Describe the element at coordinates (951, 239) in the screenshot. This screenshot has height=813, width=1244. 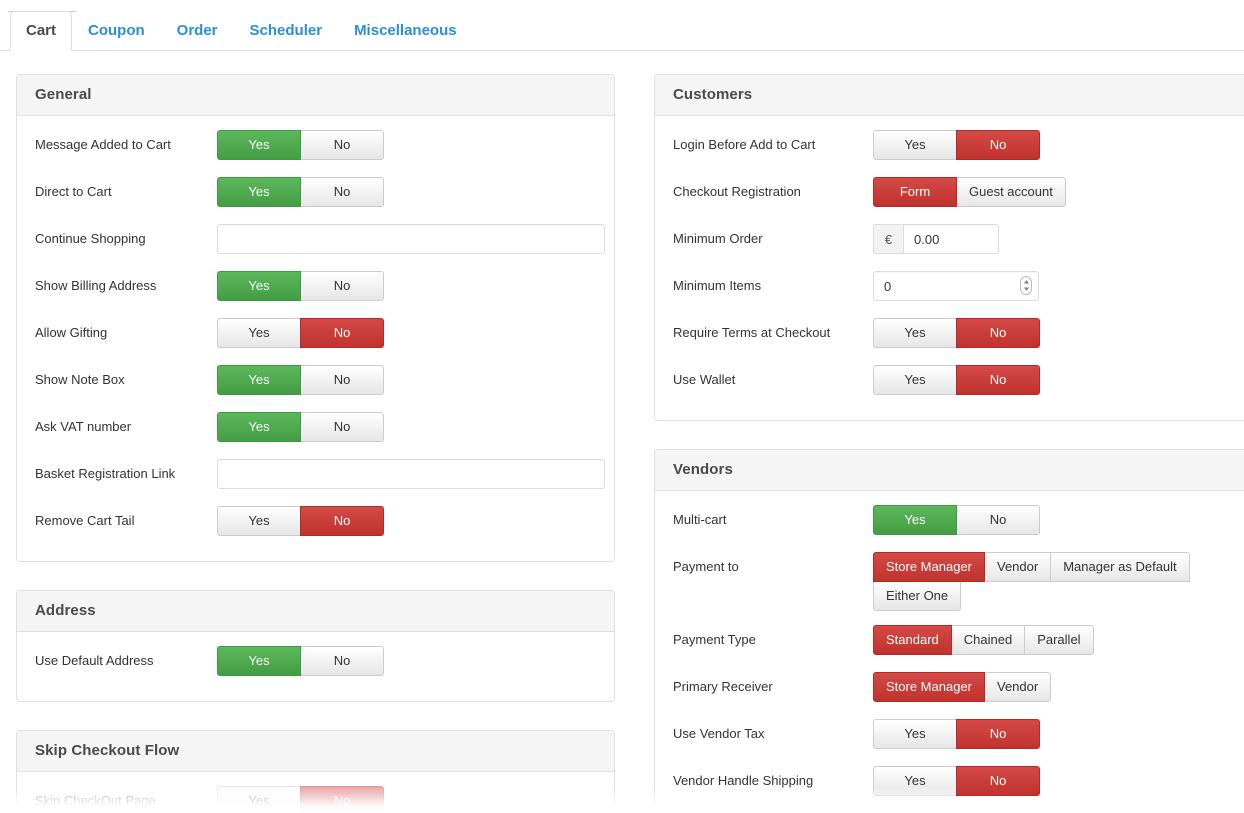
I see `minimum-order-input` at that location.